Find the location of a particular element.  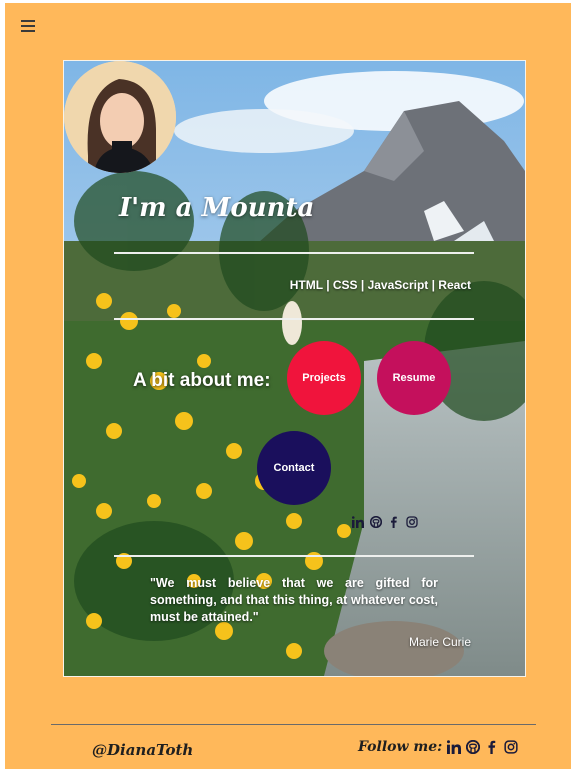

skills-line: HTML | CSS | JavaScript | React is located at coordinates (380, 285).